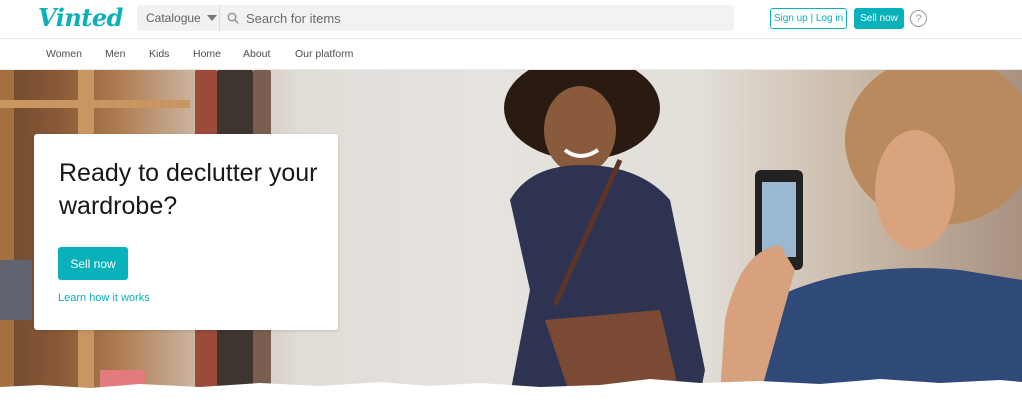 Image resolution: width=1022 pixels, height=411 pixels. Describe the element at coordinates (7, 232) in the screenshot. I see `wardrobe-frame` at that location.